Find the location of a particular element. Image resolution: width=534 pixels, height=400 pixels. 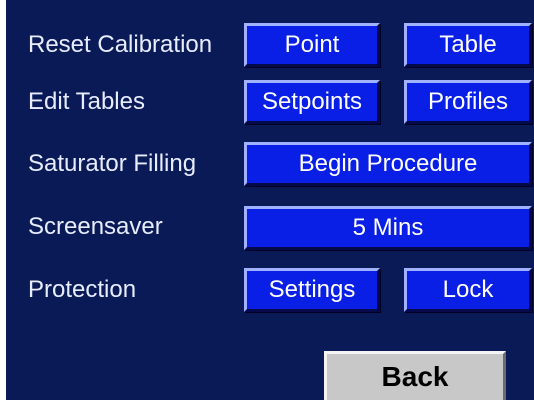

reset-table-button: Table is located at coordinates (468, 45).